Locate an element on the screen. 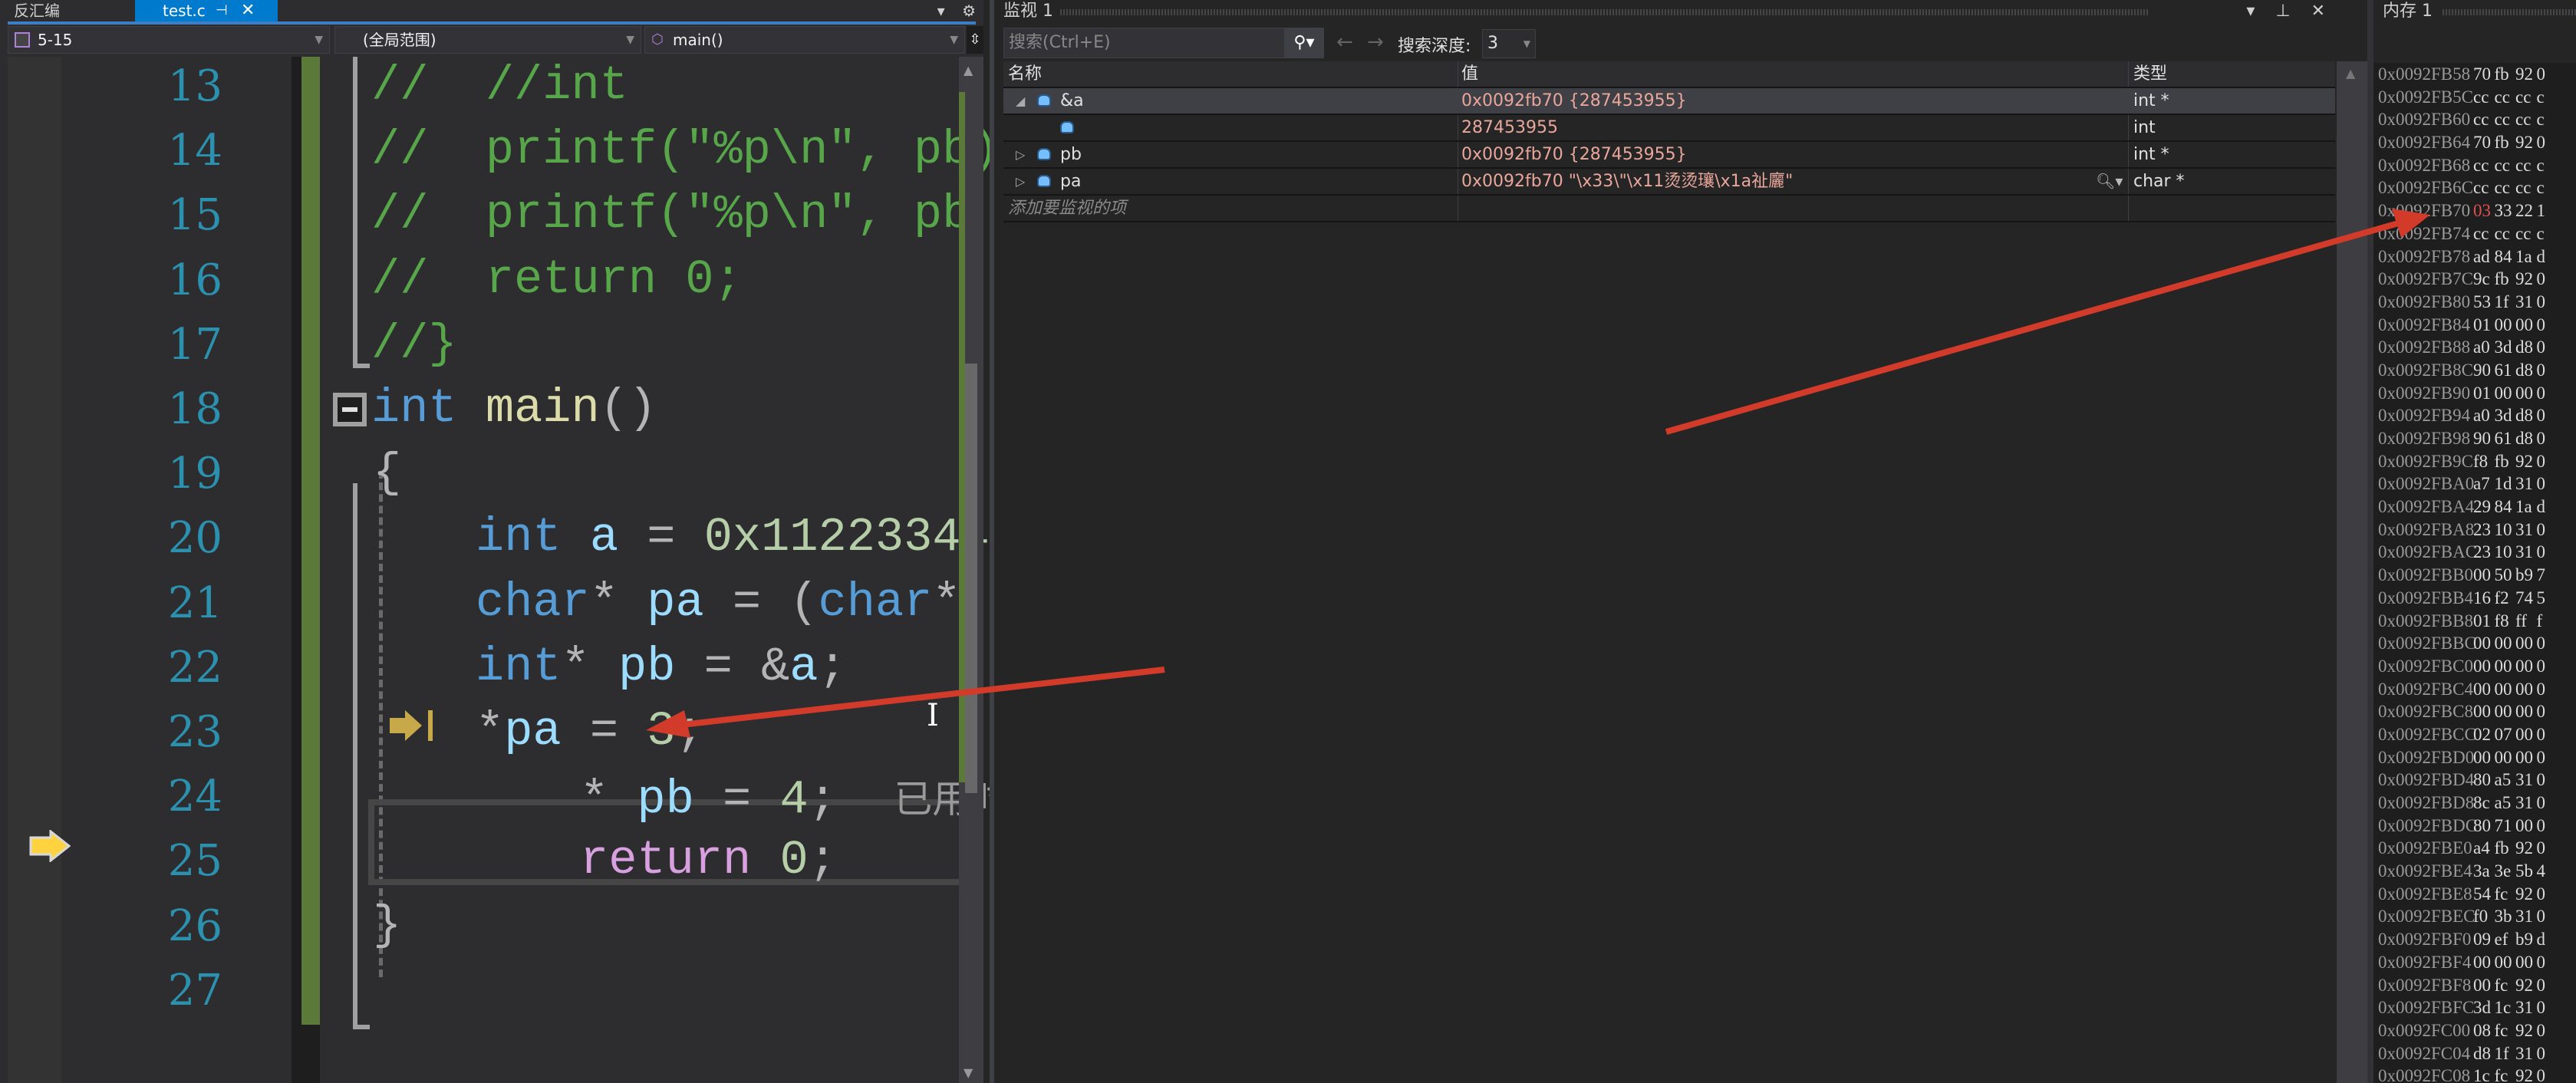 The image size is (2576, 1083). watch-search-input: 搜索(Ctrl+E) is located at coordinates (1159, 43).